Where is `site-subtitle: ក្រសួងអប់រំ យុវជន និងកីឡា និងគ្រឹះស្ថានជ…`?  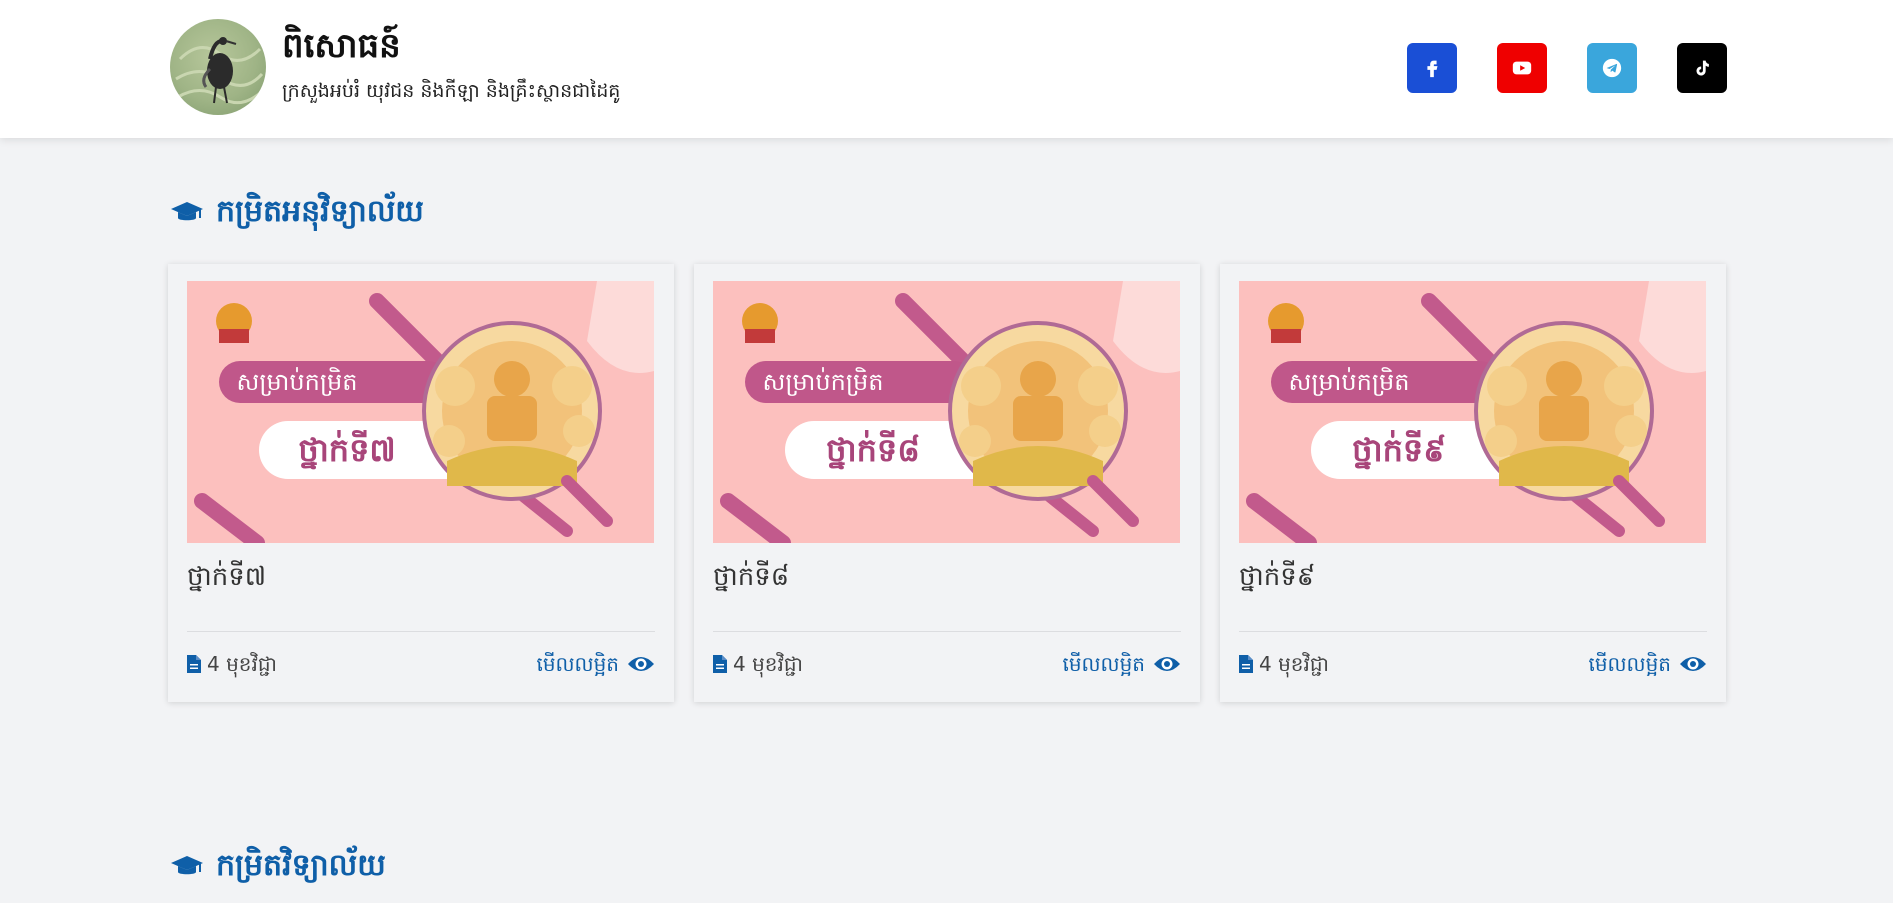
site-subtitle: ក្រសួងអប់រំ យុវជន និងកីឡា និងគ្រឹះស្ថានជ… is located at coordinates (451, 91).